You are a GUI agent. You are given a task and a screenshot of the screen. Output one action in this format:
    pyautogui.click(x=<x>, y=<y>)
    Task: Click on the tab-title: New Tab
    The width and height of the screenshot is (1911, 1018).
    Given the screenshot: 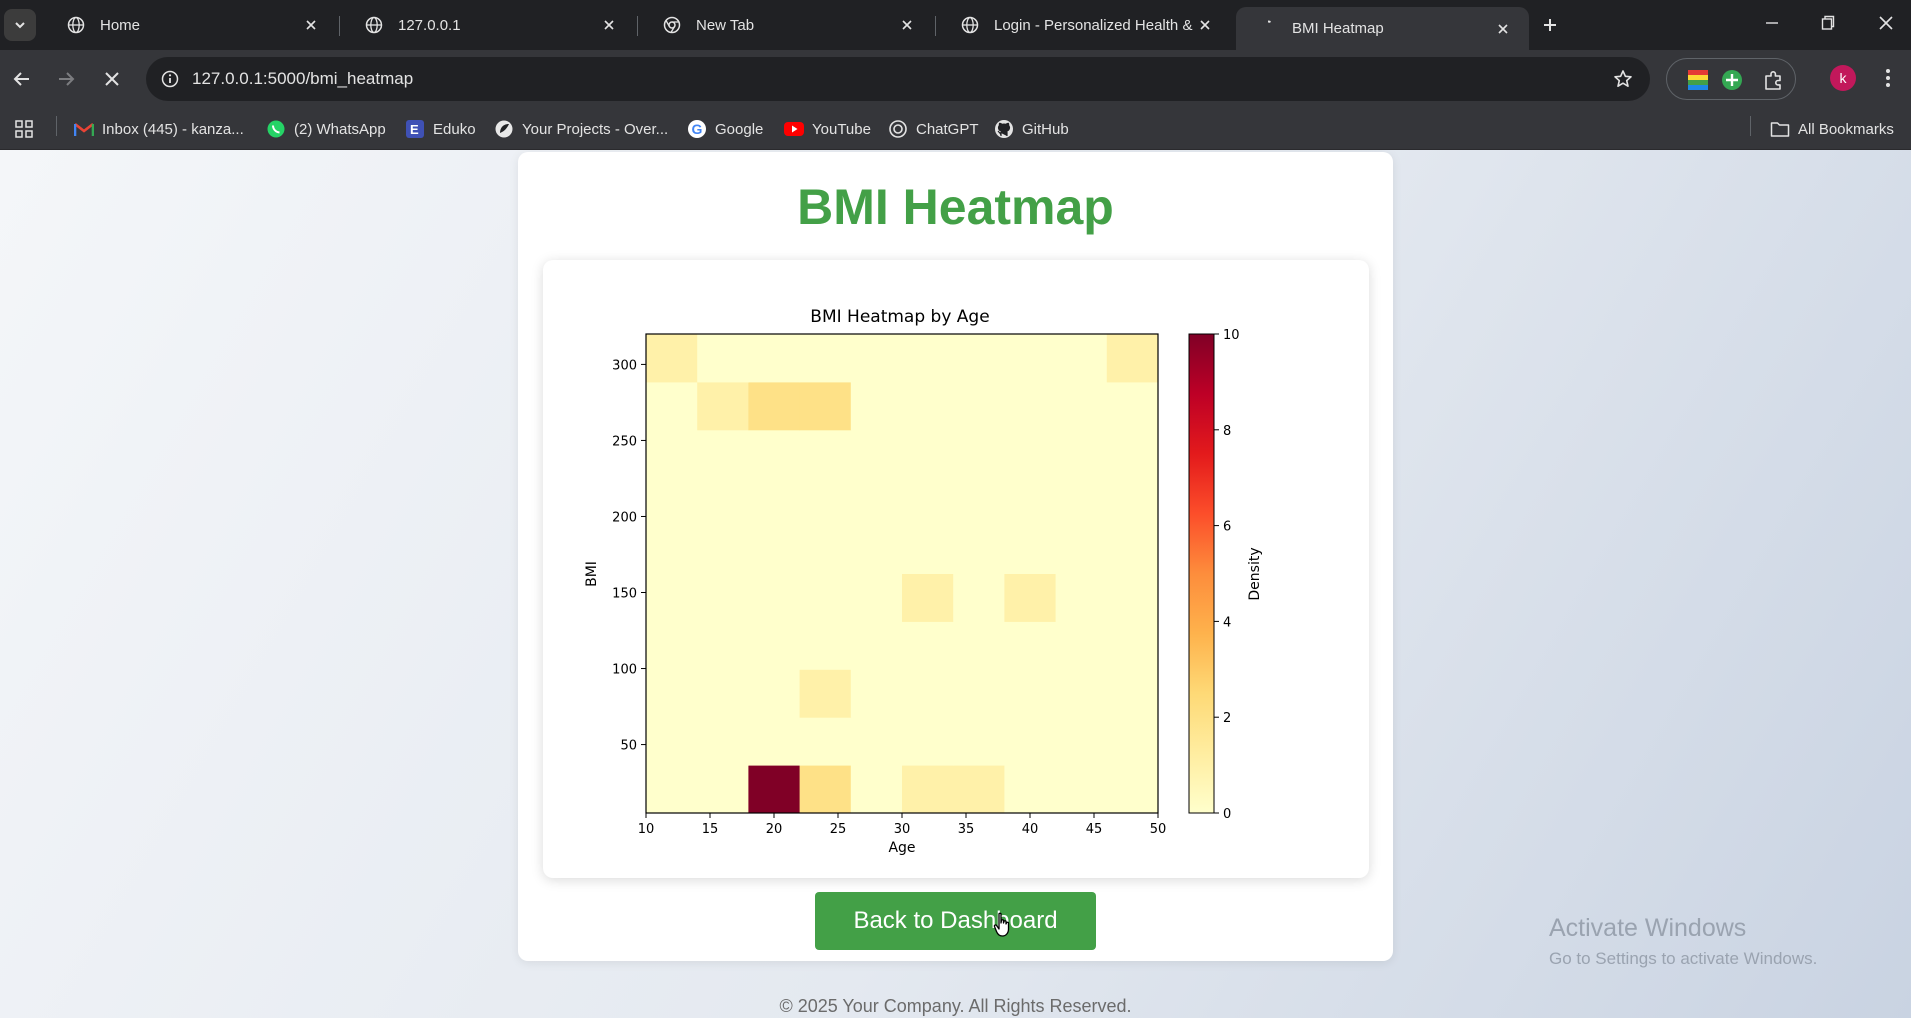 What is the action you would take?
    pyautogui.click(x=725, y=25)
    